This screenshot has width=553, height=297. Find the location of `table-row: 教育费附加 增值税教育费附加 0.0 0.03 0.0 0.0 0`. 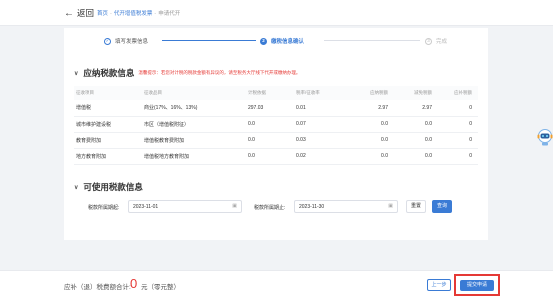

table-row: 教育费附加 增值税教育费附加 0.0 0.03 0.0 0.0 0 is located at coordinates (276, 140).